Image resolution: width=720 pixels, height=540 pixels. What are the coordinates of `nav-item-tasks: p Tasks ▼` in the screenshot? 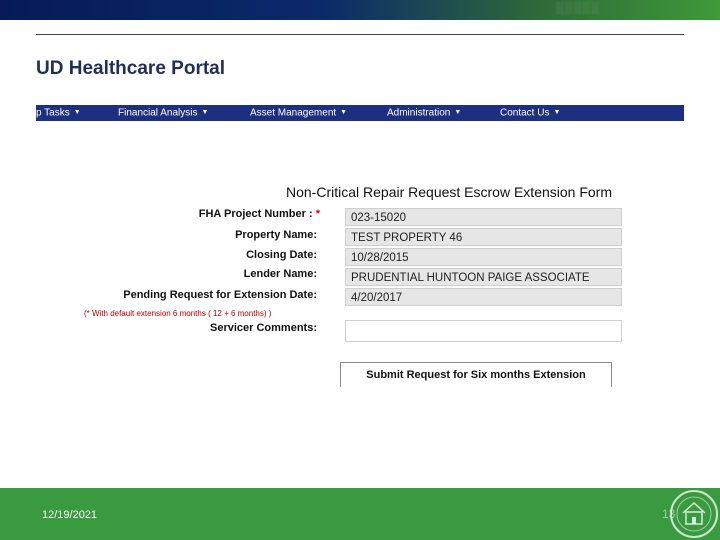 It's located at (58, 113).